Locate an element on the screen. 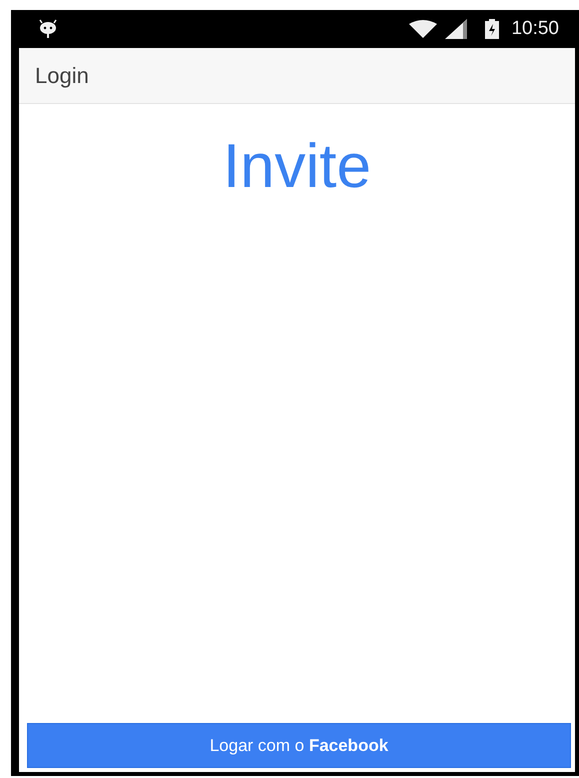 The height and width of the screenshot is (778, 579). clock-time: 10:50 is located at coordinates (535, 28).